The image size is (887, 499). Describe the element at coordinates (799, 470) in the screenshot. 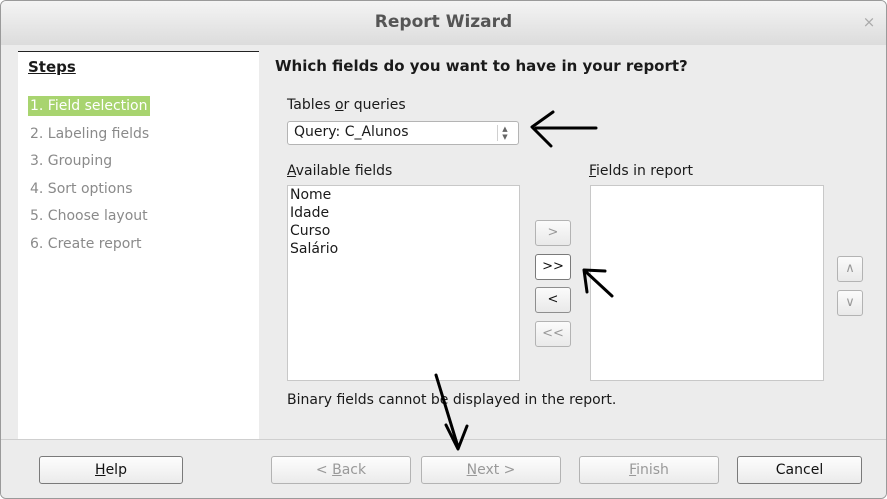

I see `cancel-button: Cancel` at that location.